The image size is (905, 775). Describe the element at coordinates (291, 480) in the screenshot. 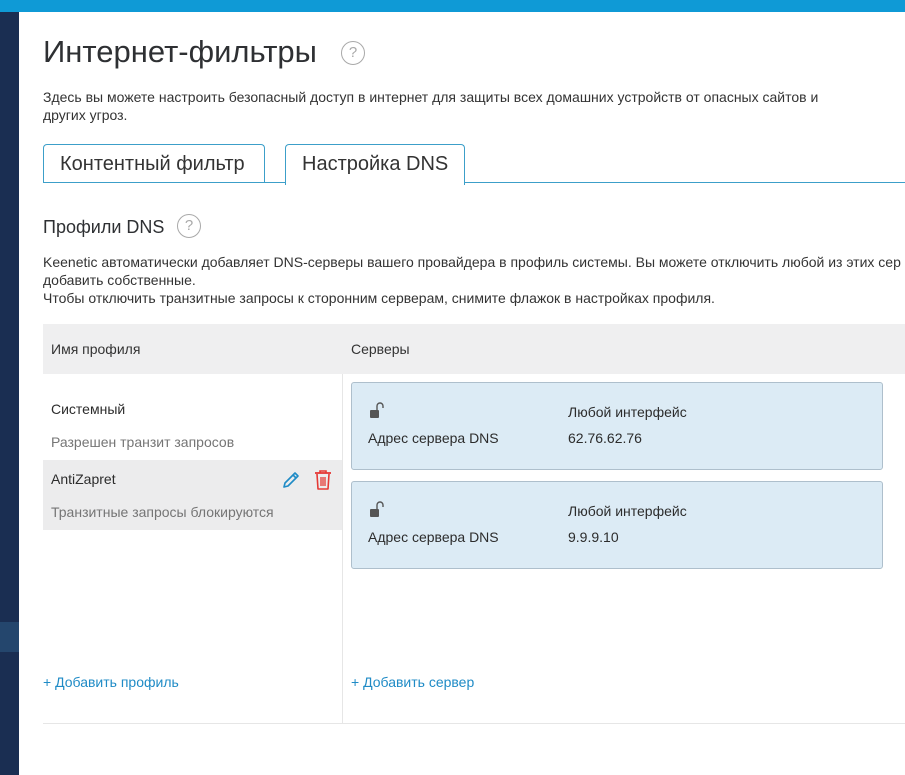

I see `pencil-icon` at that location.